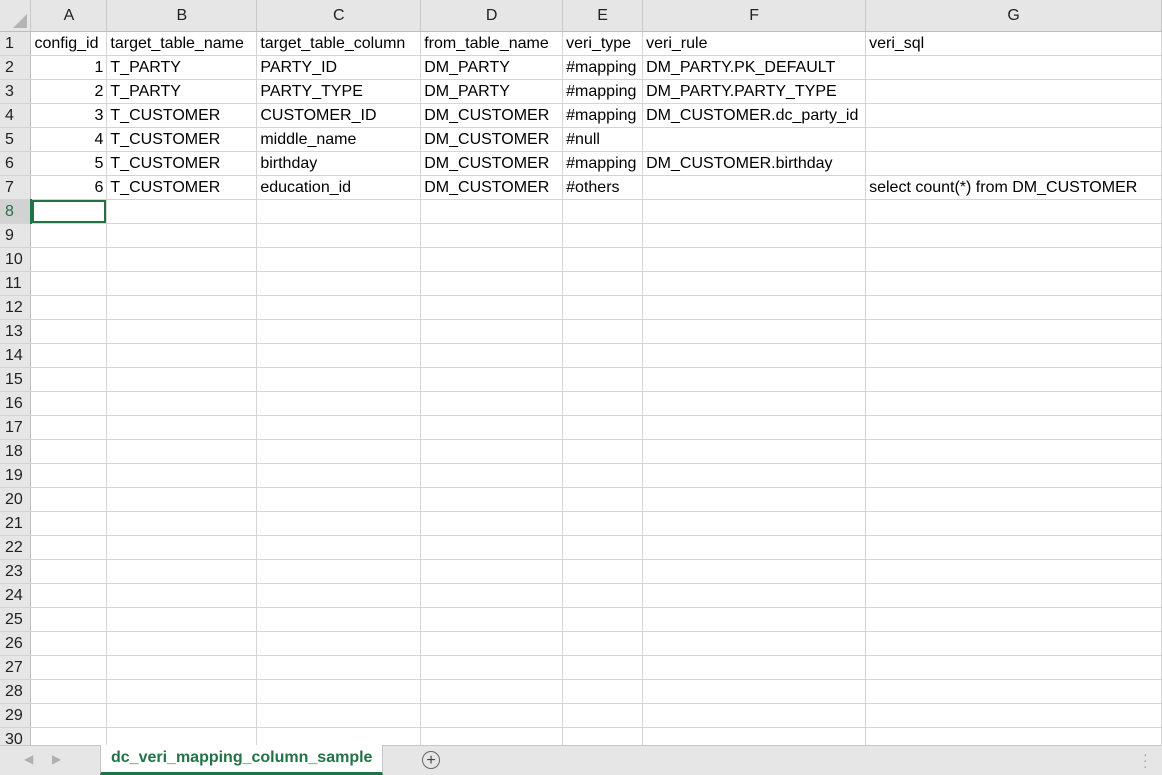 The height and width of the screenshot is (775, 1162). I want to click on cell-d7: DM_CUSTOMER, so click(492, 187).